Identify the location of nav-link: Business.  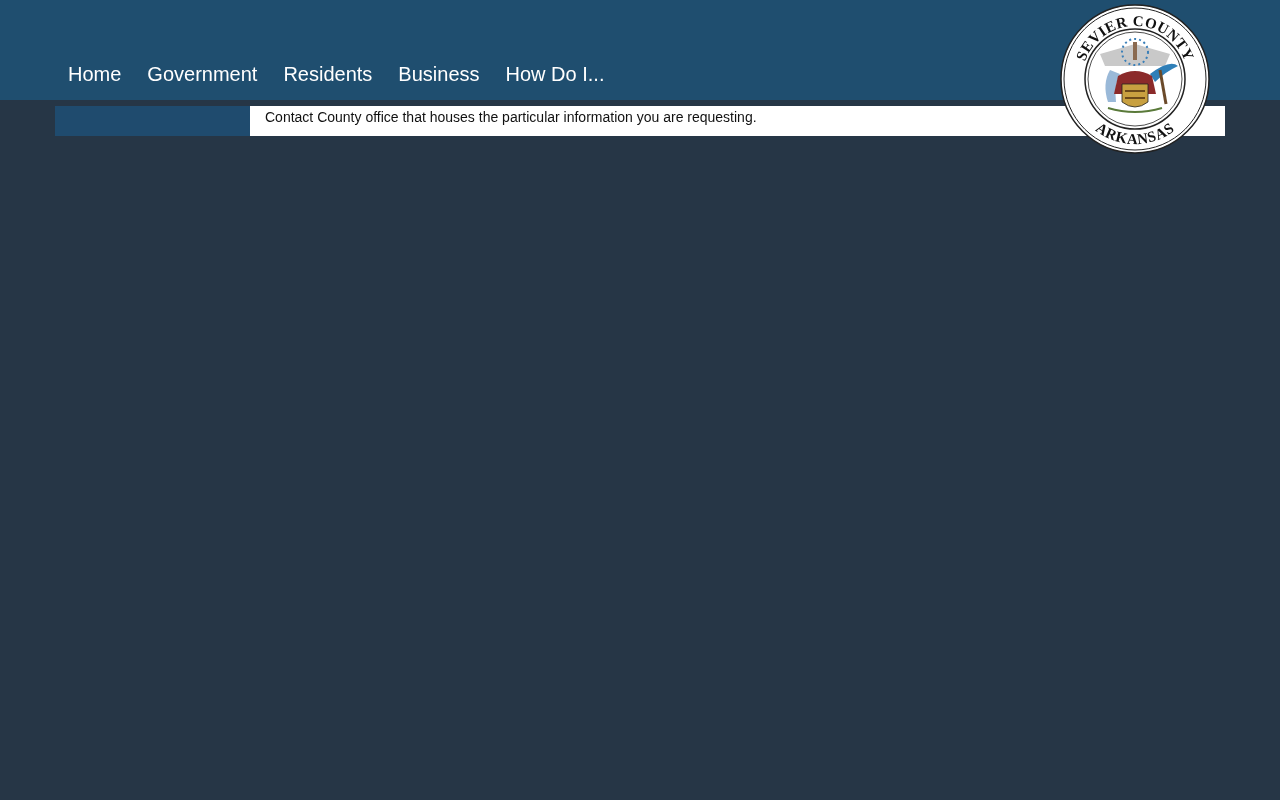
(439, 74).